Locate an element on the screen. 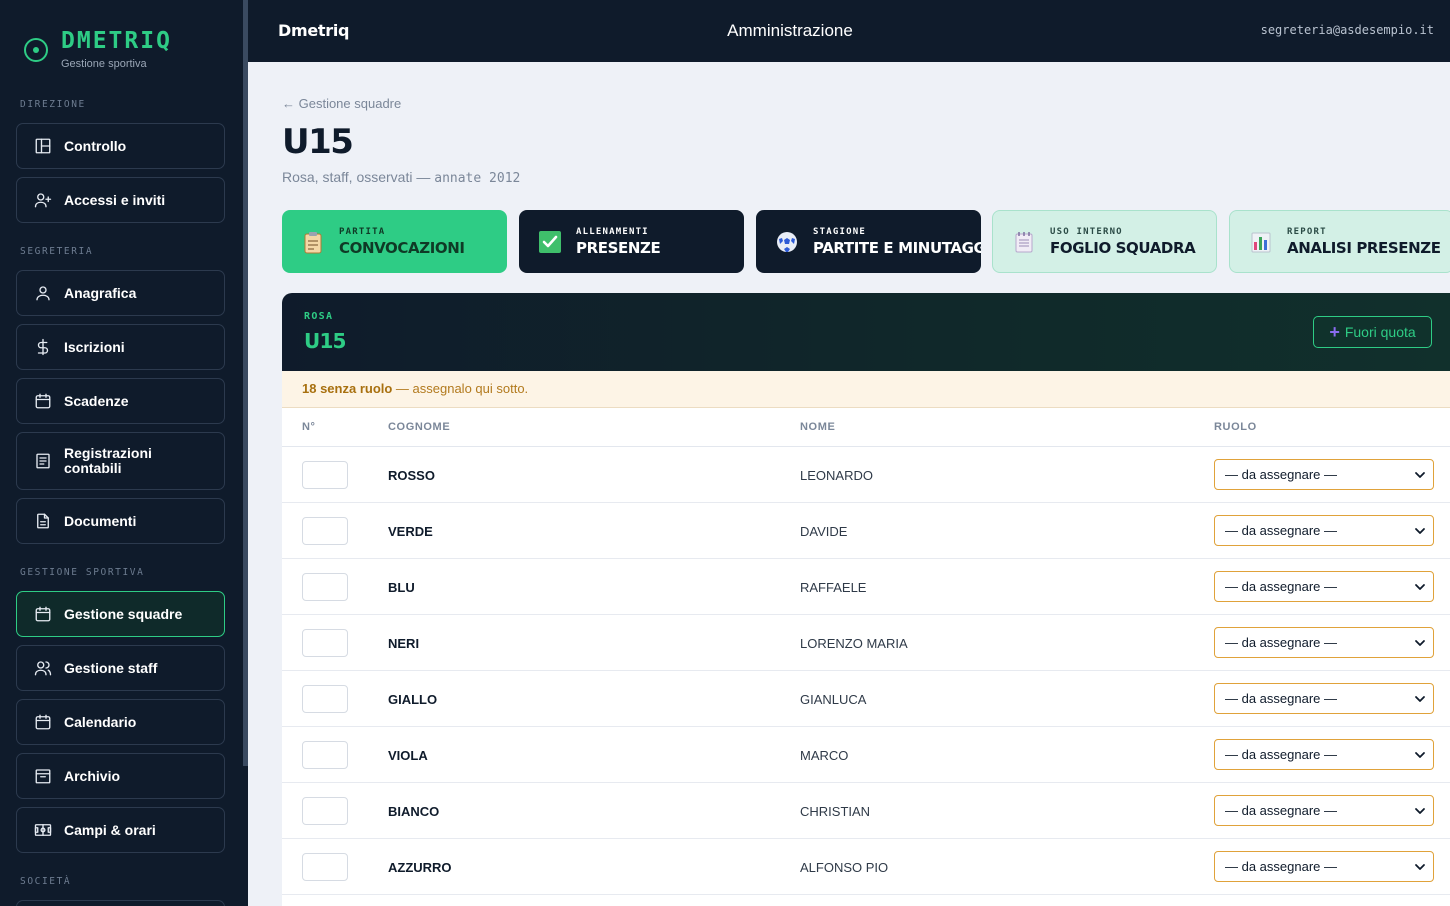 The width and height of the screenshot is (1450, 906). card-analisi-presenze: REPORT ANALISI PRESENZE is located at coordinates (1339, 241).